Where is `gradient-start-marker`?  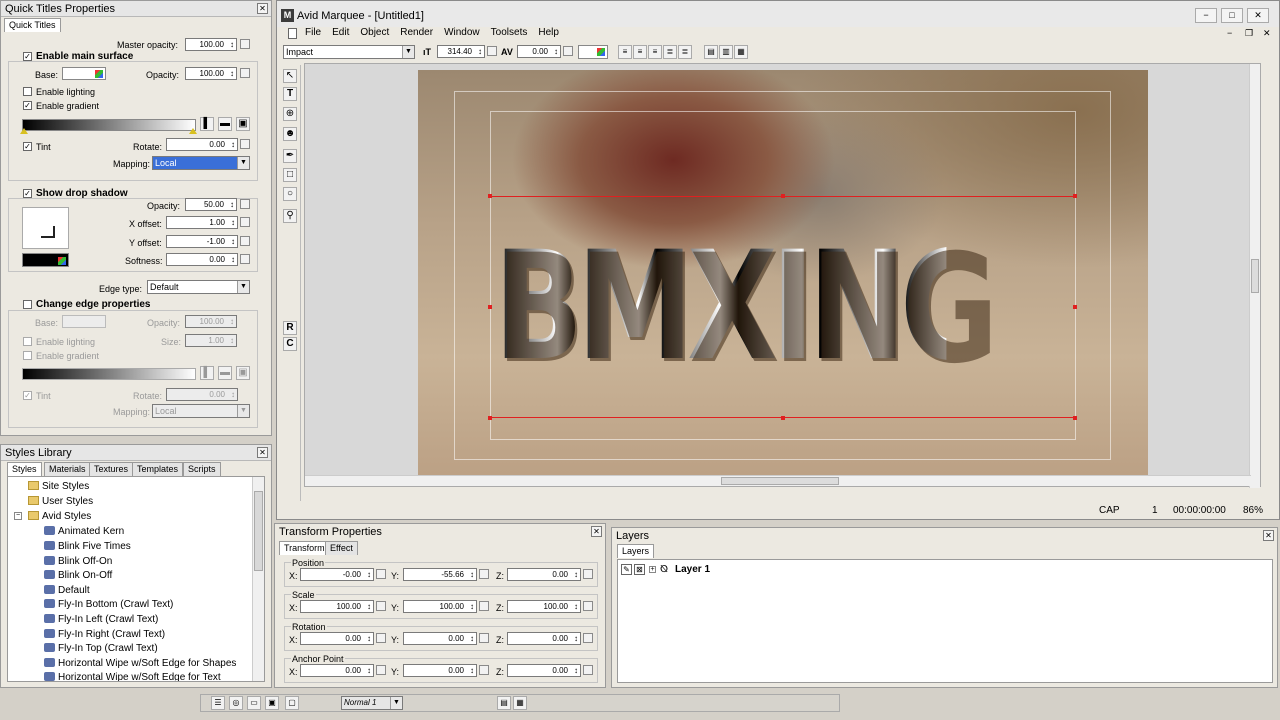 gradient-start-marker is located at coordinates (24, 131).